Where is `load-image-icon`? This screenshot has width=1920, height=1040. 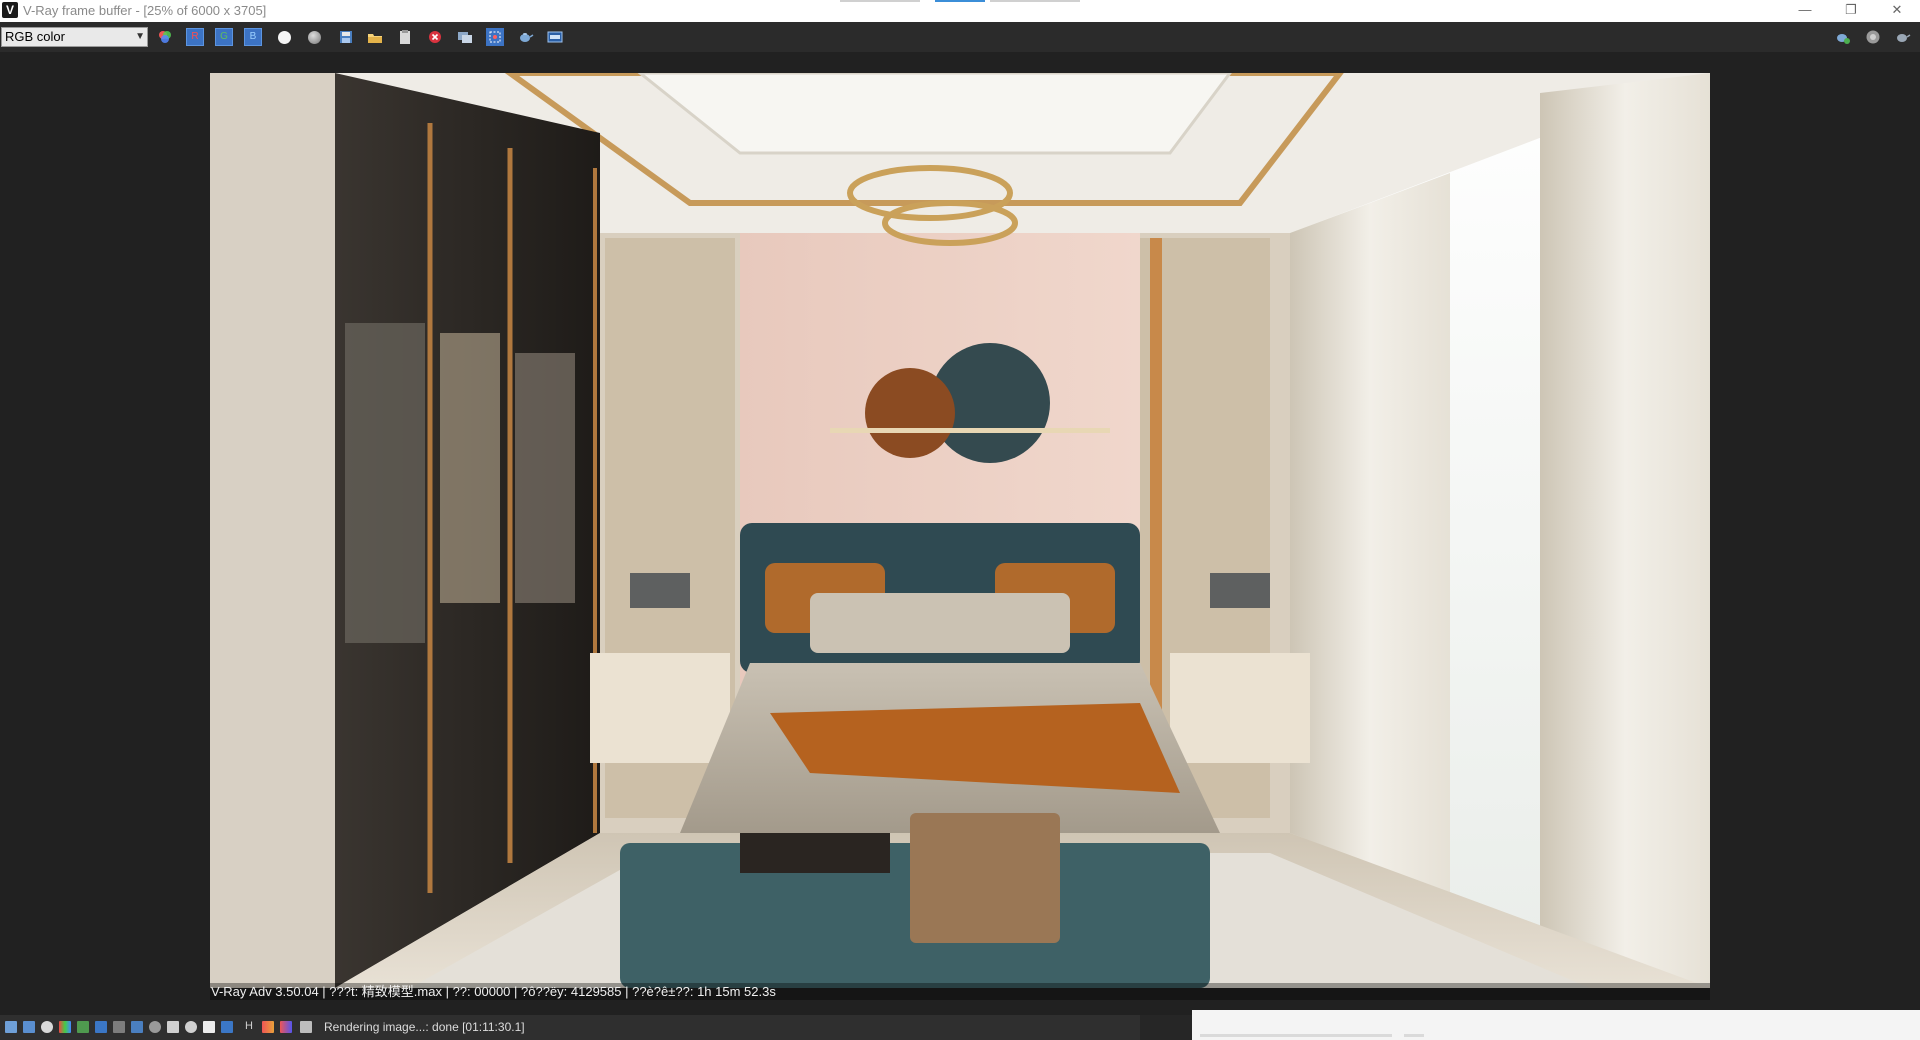
load-image-icon is located at coordinates (375, 37).